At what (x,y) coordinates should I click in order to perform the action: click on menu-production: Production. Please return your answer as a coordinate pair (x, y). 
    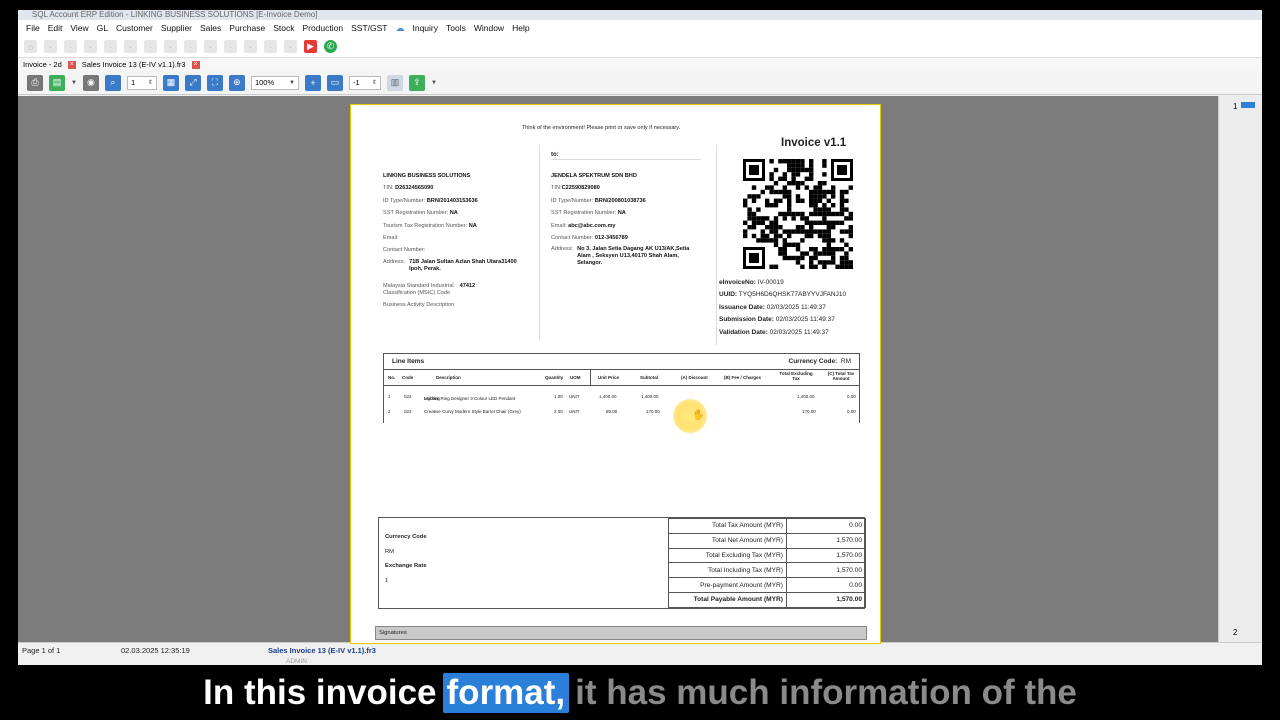
    Looking at the image, I should click on (322, 28).